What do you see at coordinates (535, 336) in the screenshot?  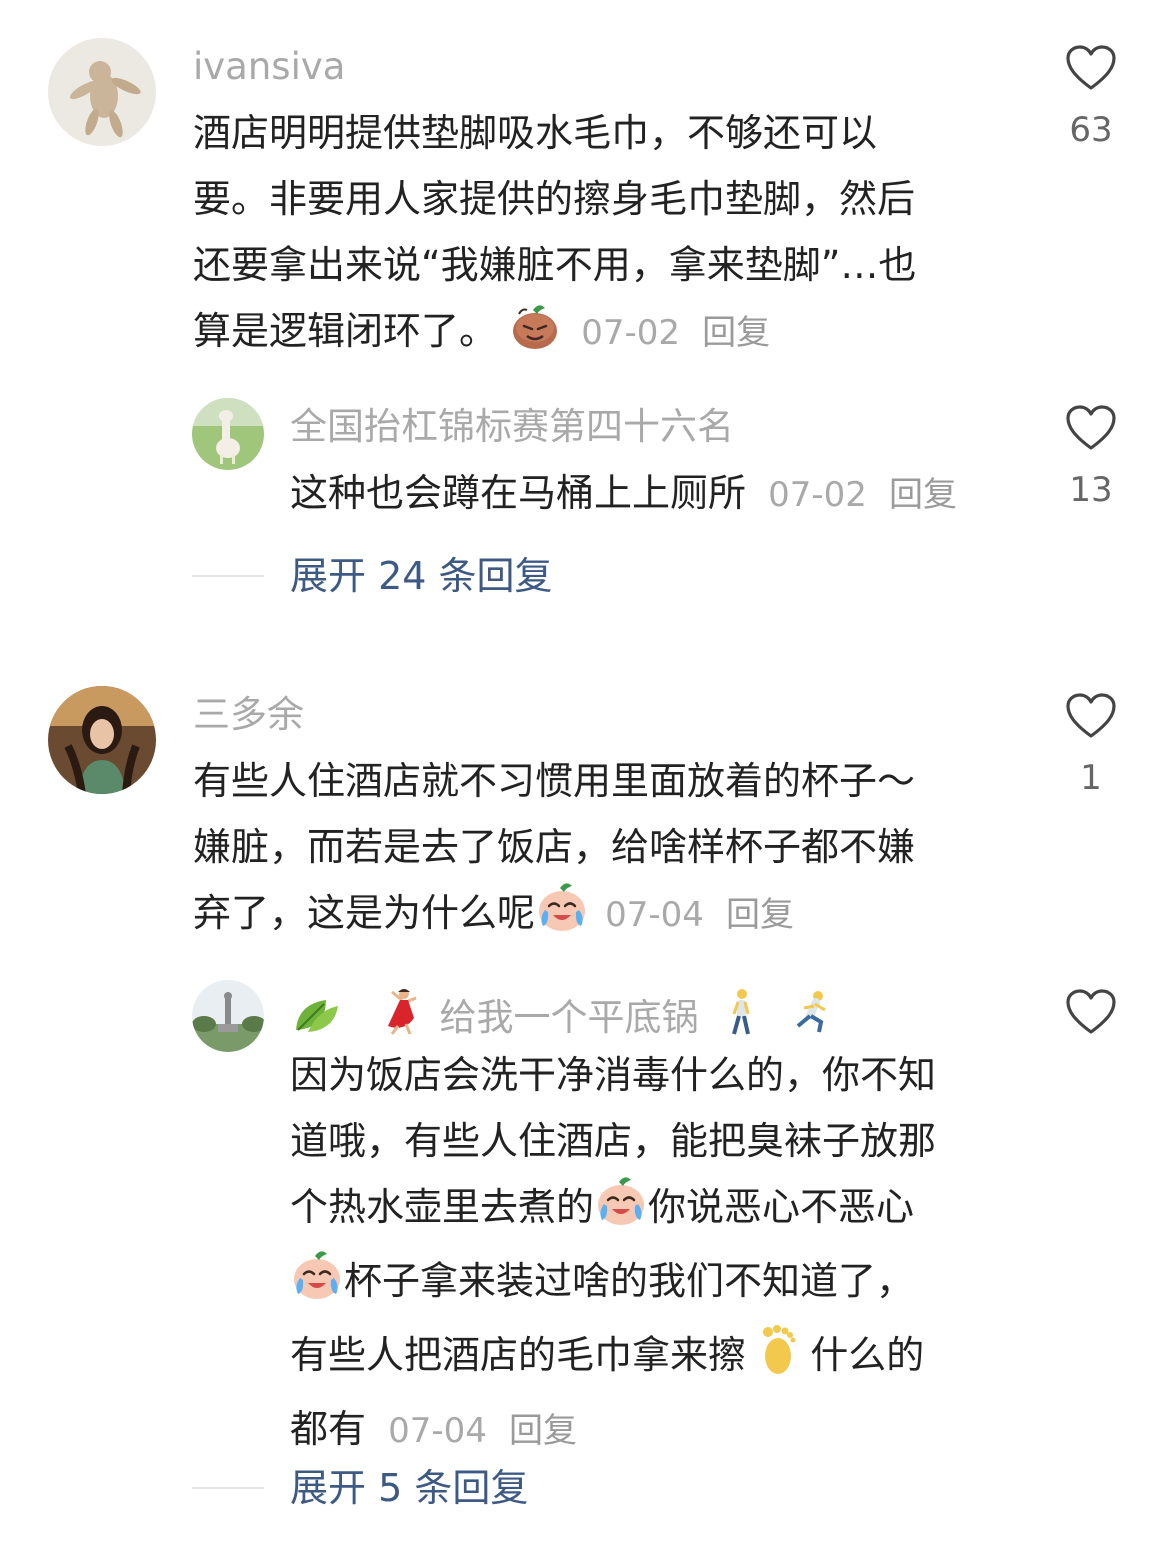 I see `grimace-bean-emoji-icon` at bounding box center [535, 336].